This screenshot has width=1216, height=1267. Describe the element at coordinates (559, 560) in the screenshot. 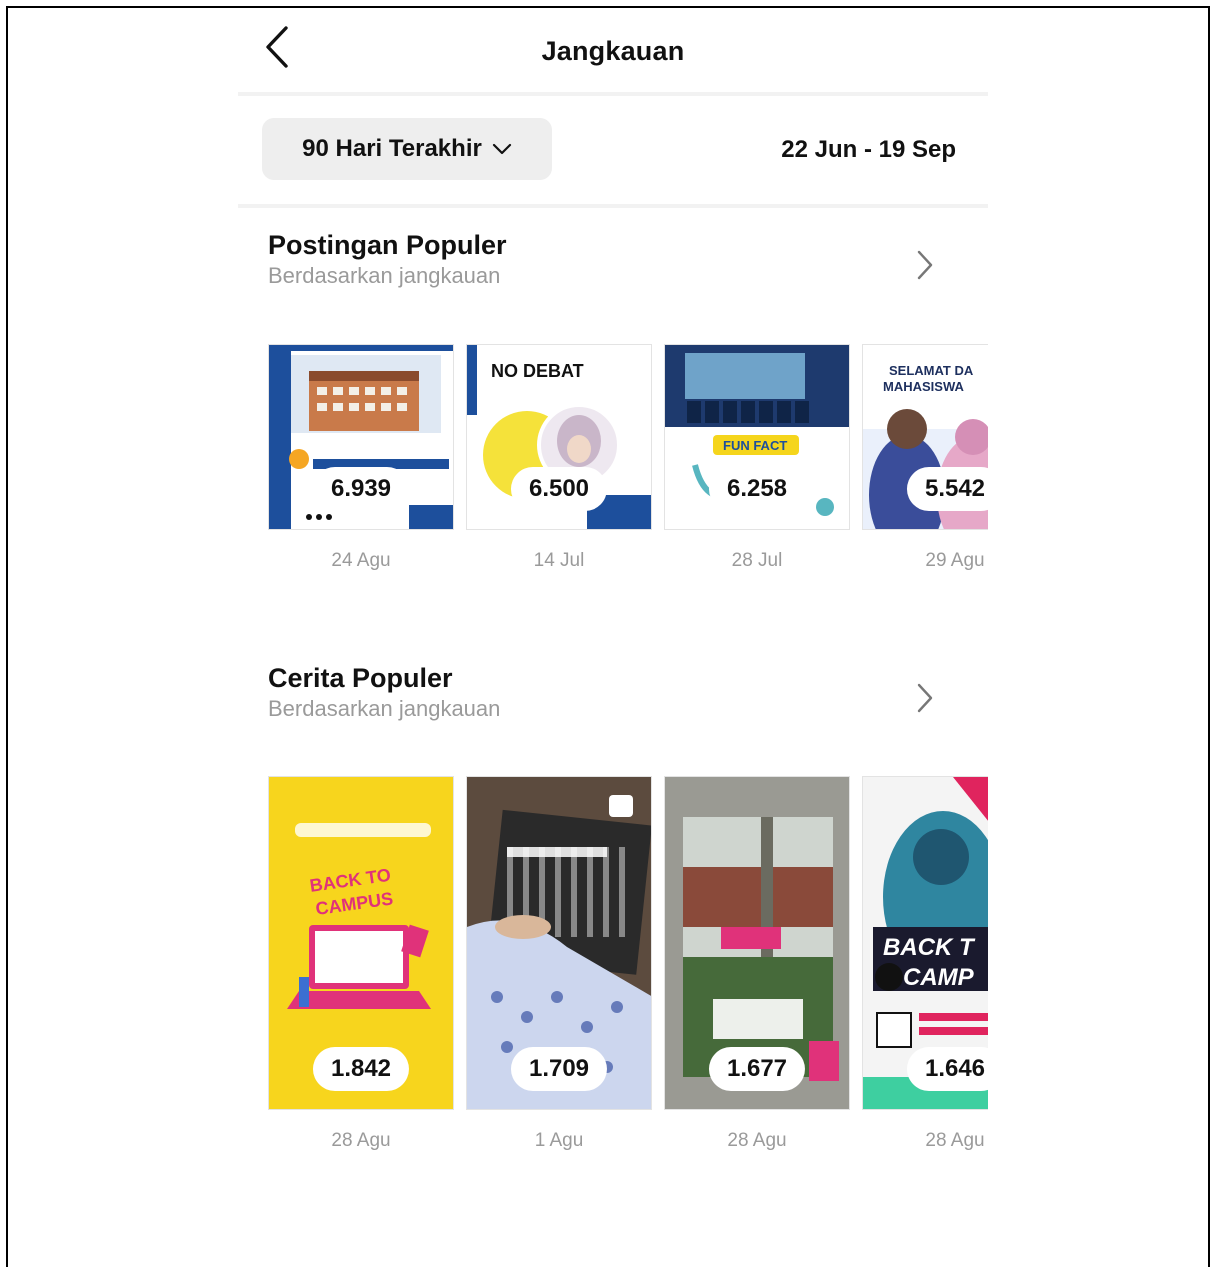

I see `post-date: 14 Jul` at that location.